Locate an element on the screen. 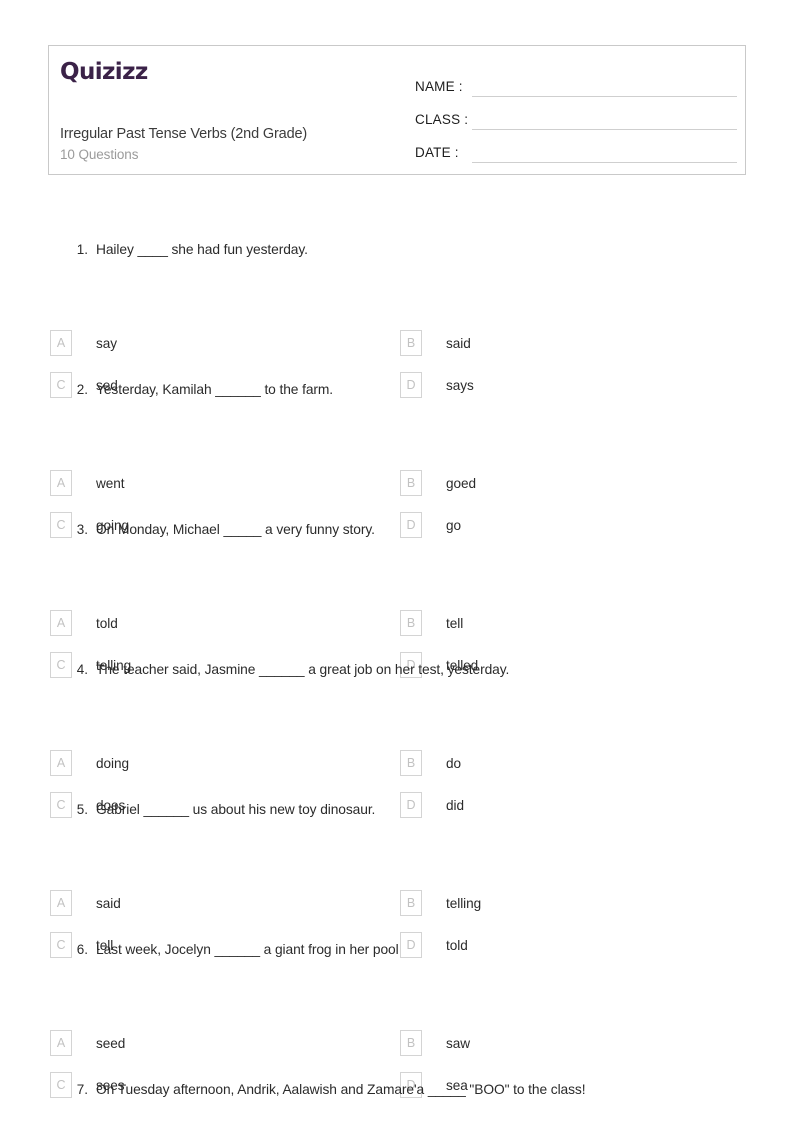  question-header: 2. Yesterday, Kamilah ______ to the farm. is located at coordinates (397, 391).